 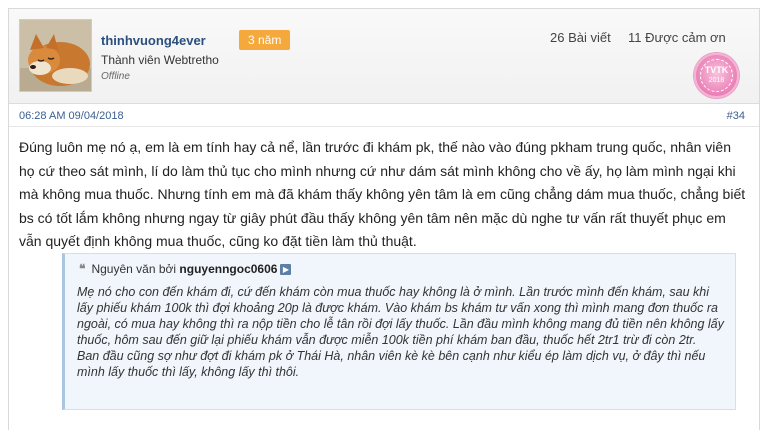 I want to click on post-meta-bar: 06:28 AM 09/04/2018 #34, so click(x=384, y=116).